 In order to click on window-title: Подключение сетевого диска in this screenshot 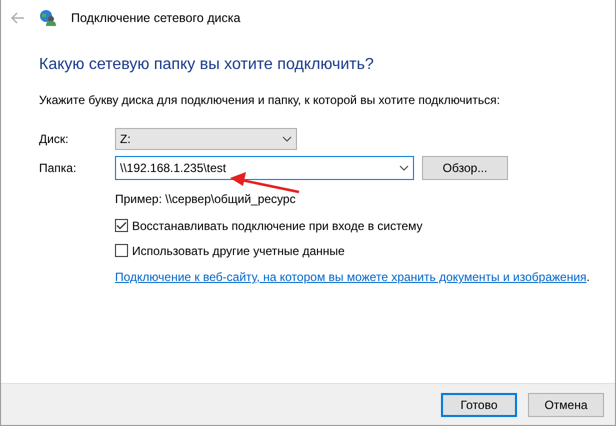, I will do `click(155, 18)`.